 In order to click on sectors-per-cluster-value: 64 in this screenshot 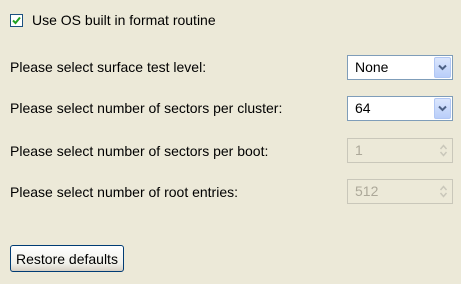, I will do `click(363, 108)`.